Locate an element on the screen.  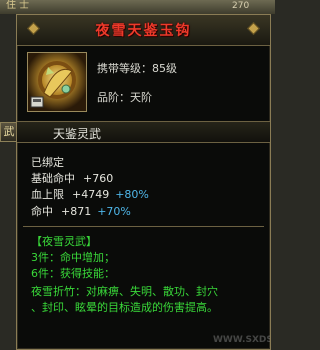
set-bonus-6: 6件：获得技能： is located at coordinates (73, 273).